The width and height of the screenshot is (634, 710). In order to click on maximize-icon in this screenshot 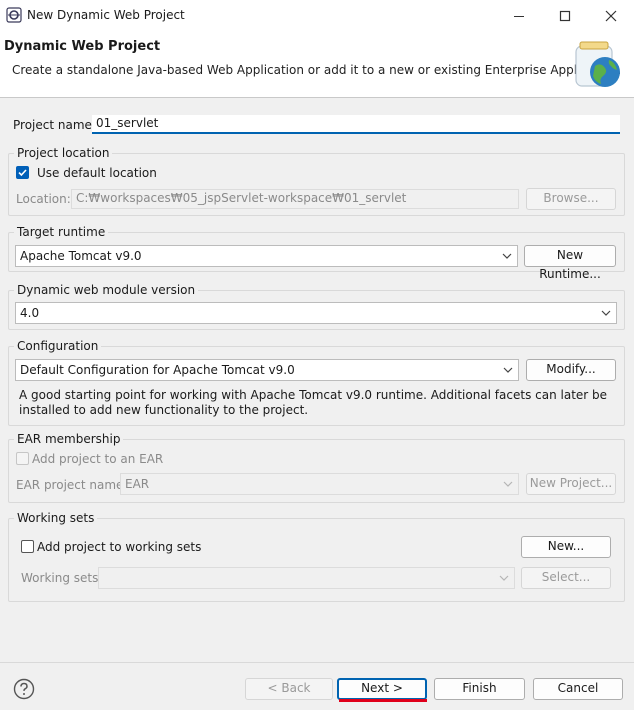, I will do `click(565, 15)`.